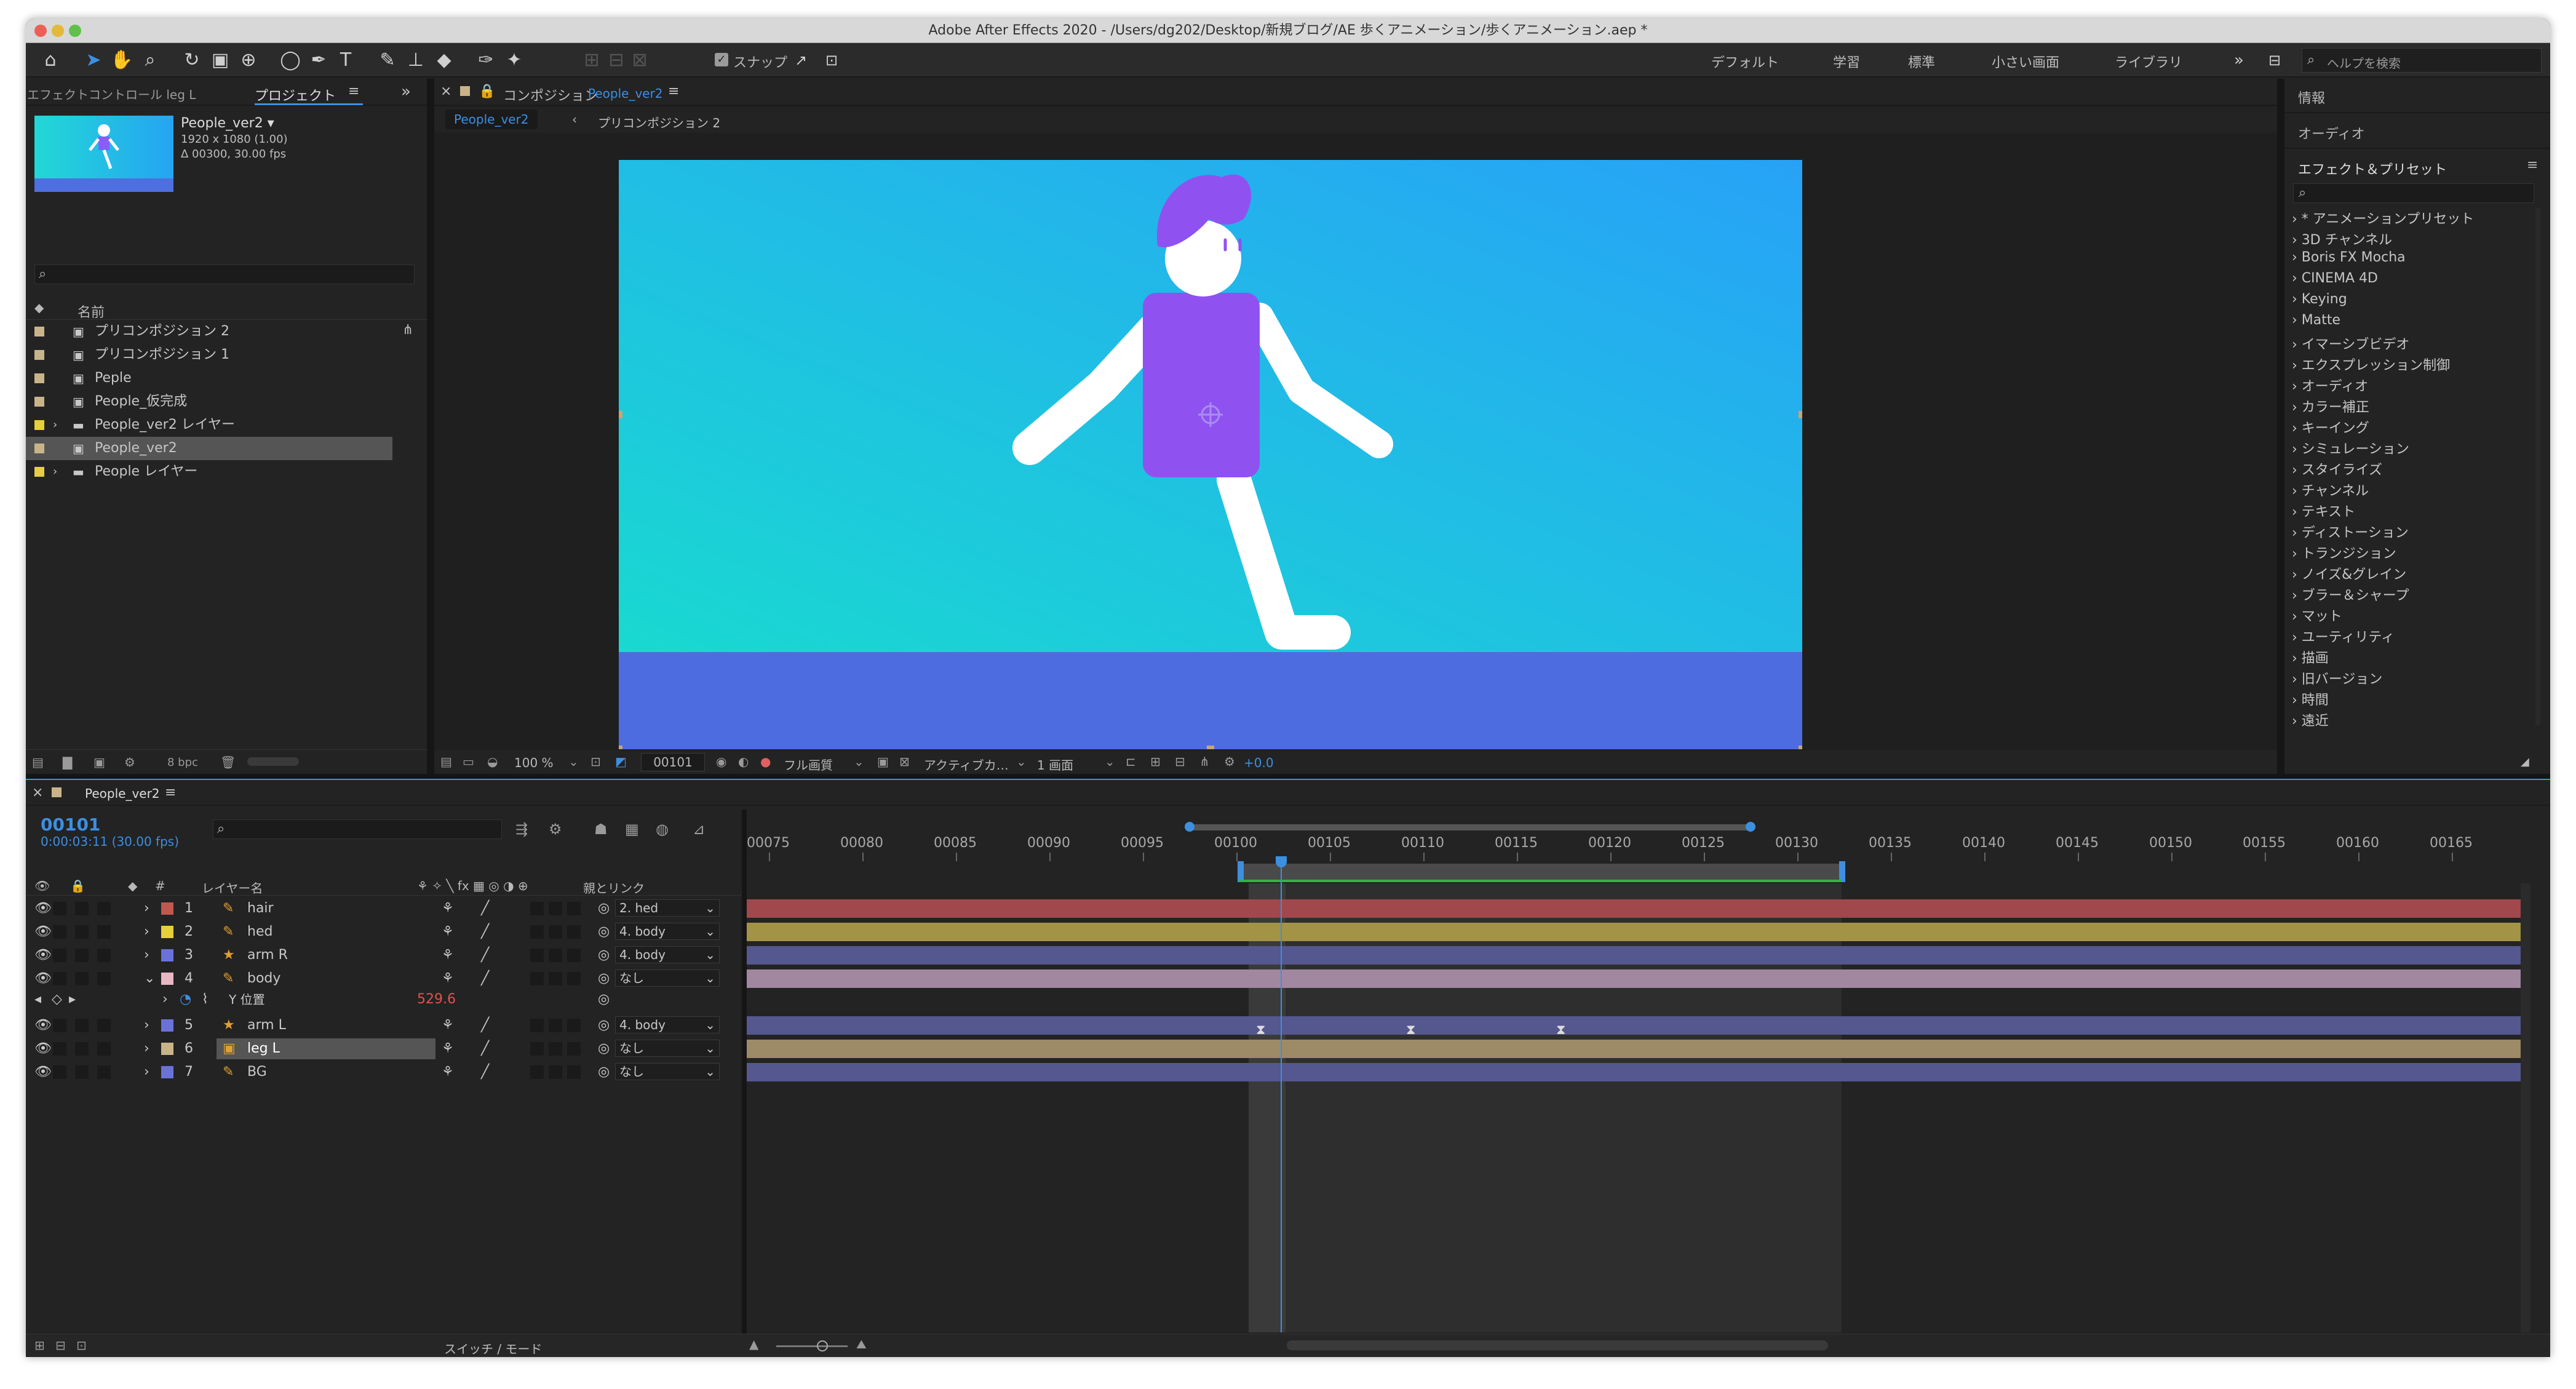  Describe the element at coordinates (591, 60) in the screenshot. I see `axis-mode-icon: ⊞` at that location.